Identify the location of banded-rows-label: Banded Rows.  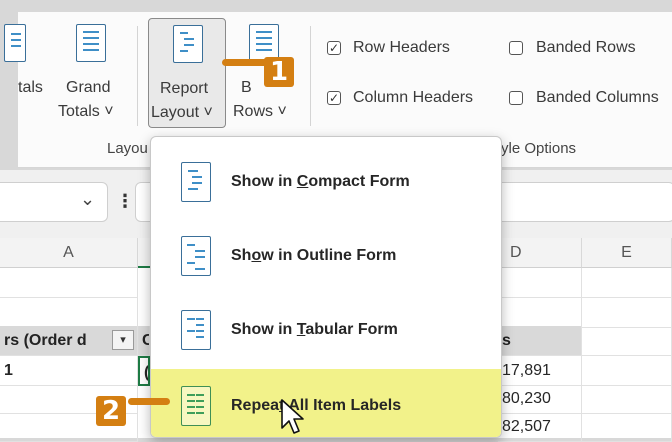
(586, 47).